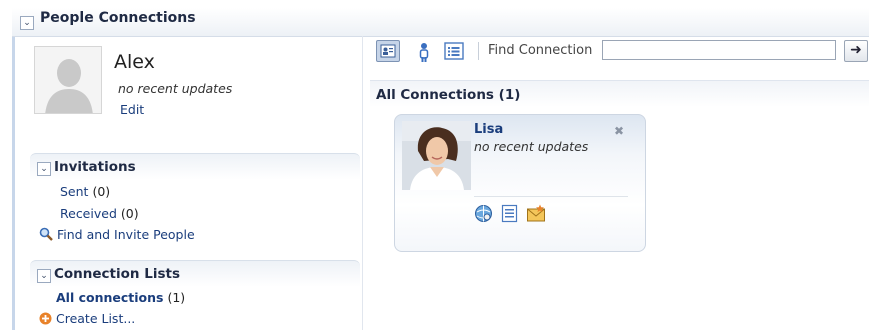 Image resolution: width=869 pixels, height=331 pixels. I want to click on column-divider, so click(362, 183).